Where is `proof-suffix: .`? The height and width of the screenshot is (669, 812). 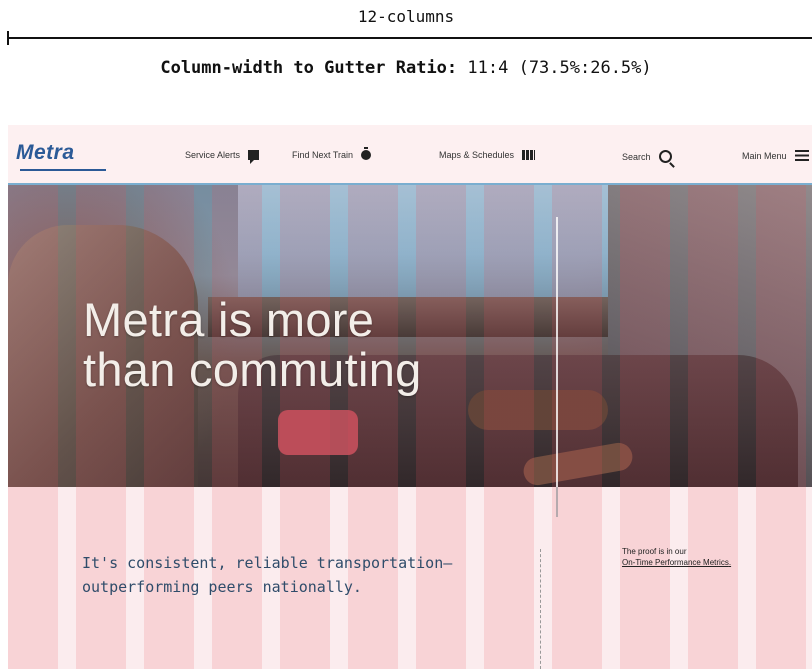
proof-suffix: . is located at coordinates (730, 562).